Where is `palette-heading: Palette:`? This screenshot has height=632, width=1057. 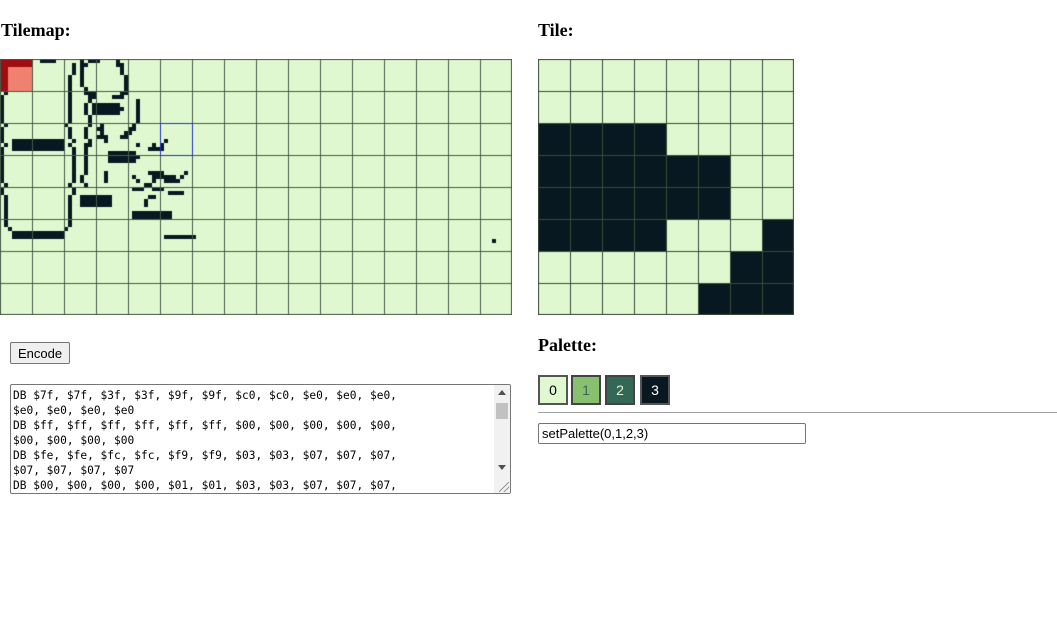 palette-heading: Palette: is located at coordinates (567, 345).